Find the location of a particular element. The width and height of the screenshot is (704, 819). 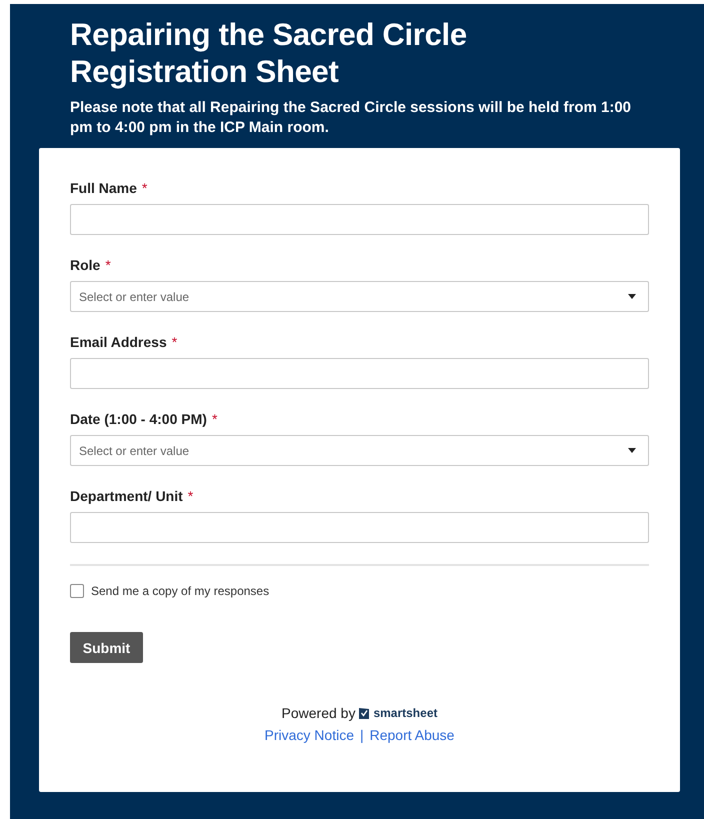

checkmark-logo-icon is located at coordinates (364, 713).